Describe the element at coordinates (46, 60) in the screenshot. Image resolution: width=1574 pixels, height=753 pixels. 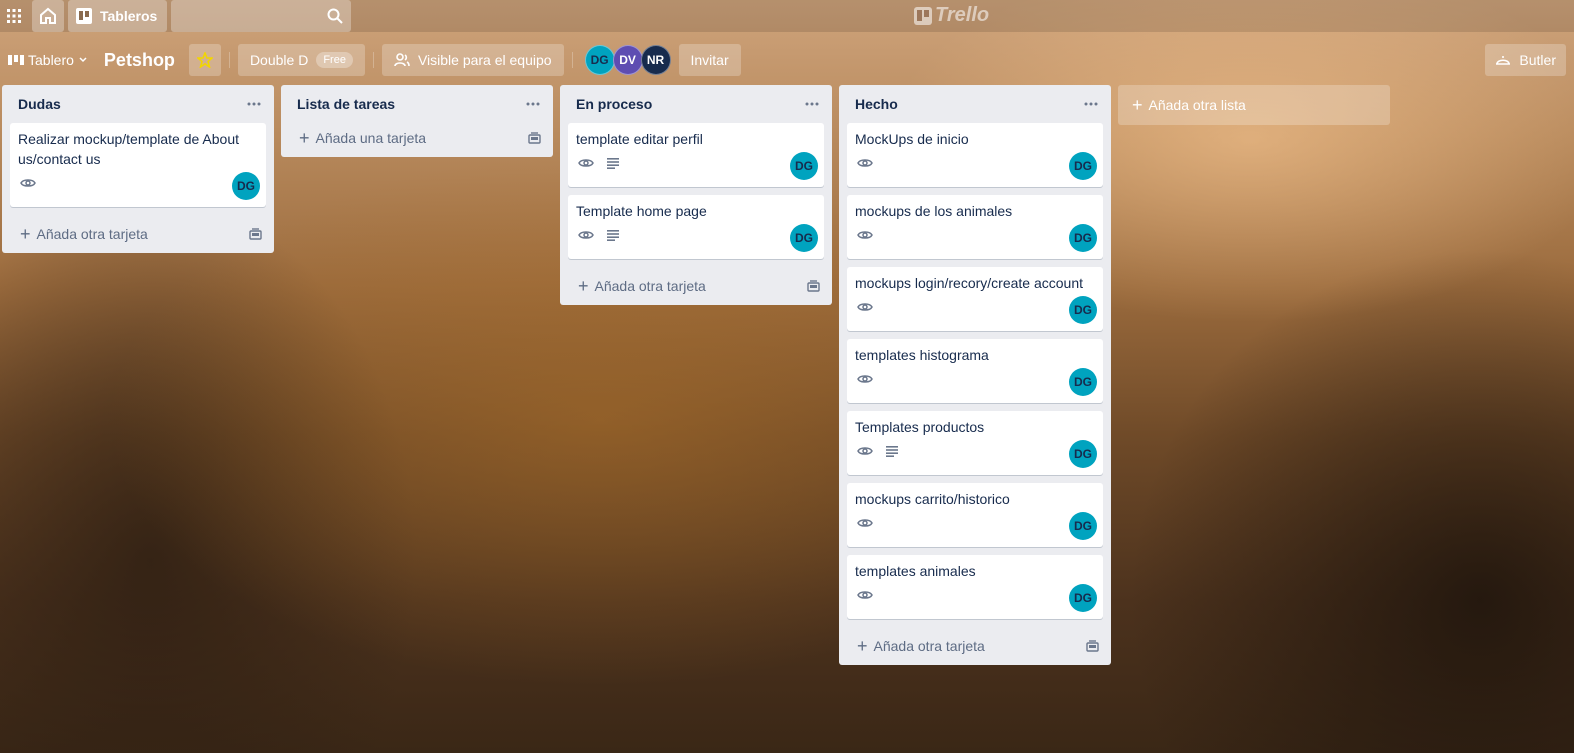
I see `view-switcher: Tablero` at that location.